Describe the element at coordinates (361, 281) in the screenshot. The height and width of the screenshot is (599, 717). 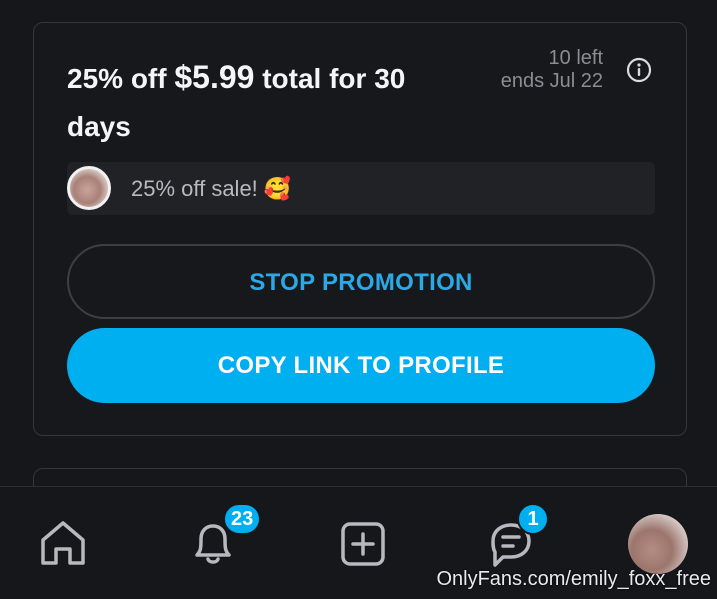
I see `stop-promotion-button: STOP PROMOTION` at that location.